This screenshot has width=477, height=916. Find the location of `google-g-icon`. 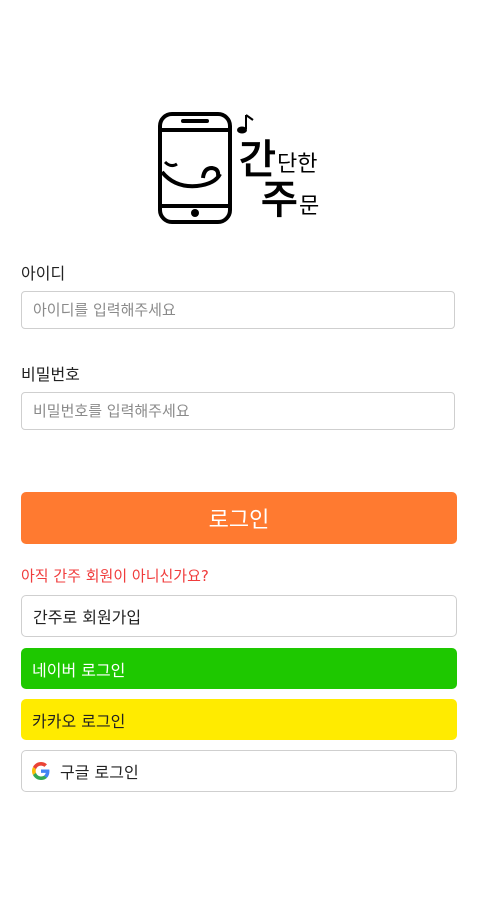

google-g-icon is located at coordinates (41, 771).